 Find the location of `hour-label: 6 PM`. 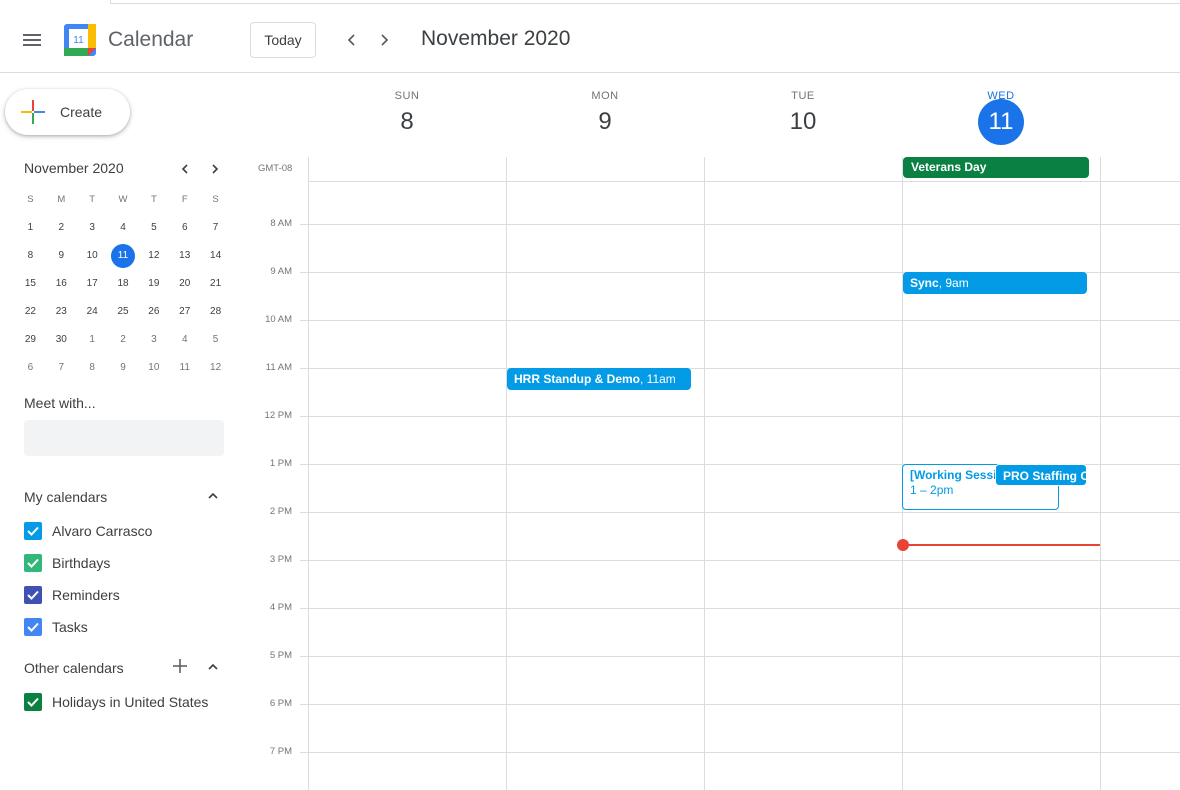

hour-label: 6 PM is located at coordinates (280, 703).